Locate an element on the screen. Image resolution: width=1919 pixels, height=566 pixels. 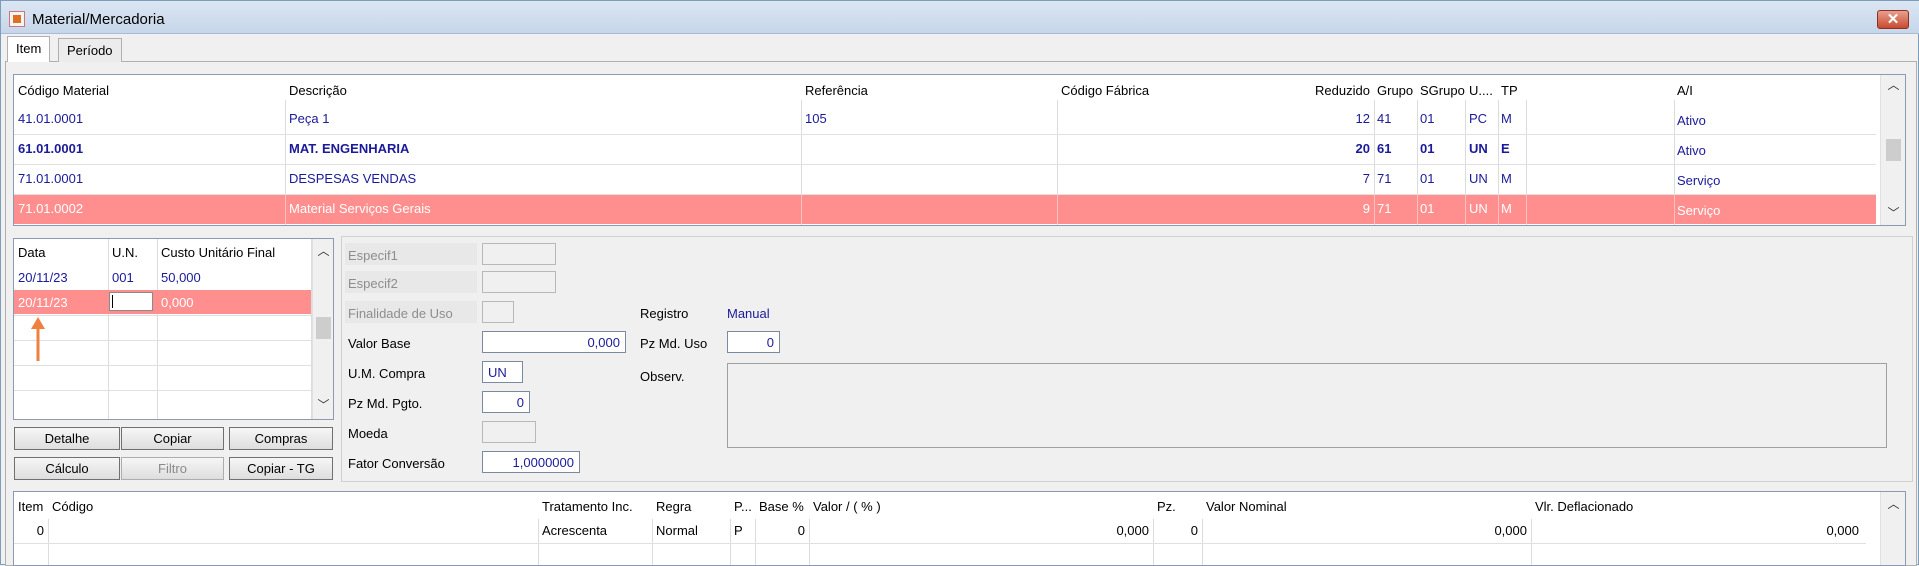
cost-scrollbar: ︿ ﹀ is located at coordinates (322, 329).